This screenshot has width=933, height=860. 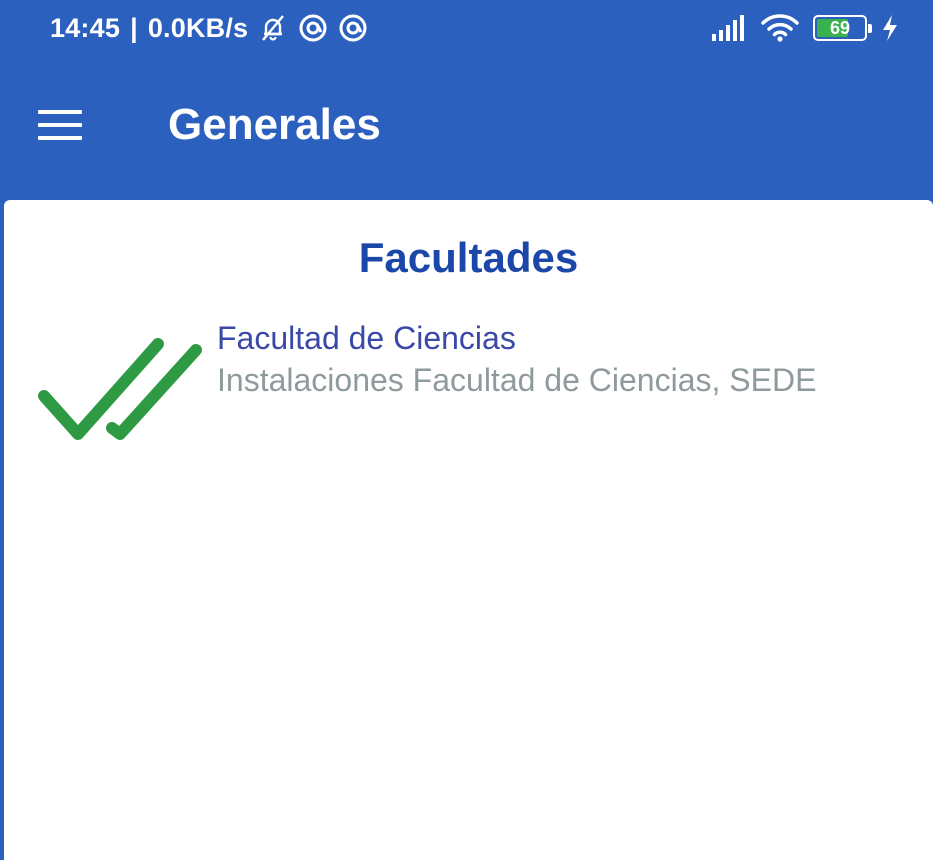 I want to click on menu-button, so click(x=60, y=125).